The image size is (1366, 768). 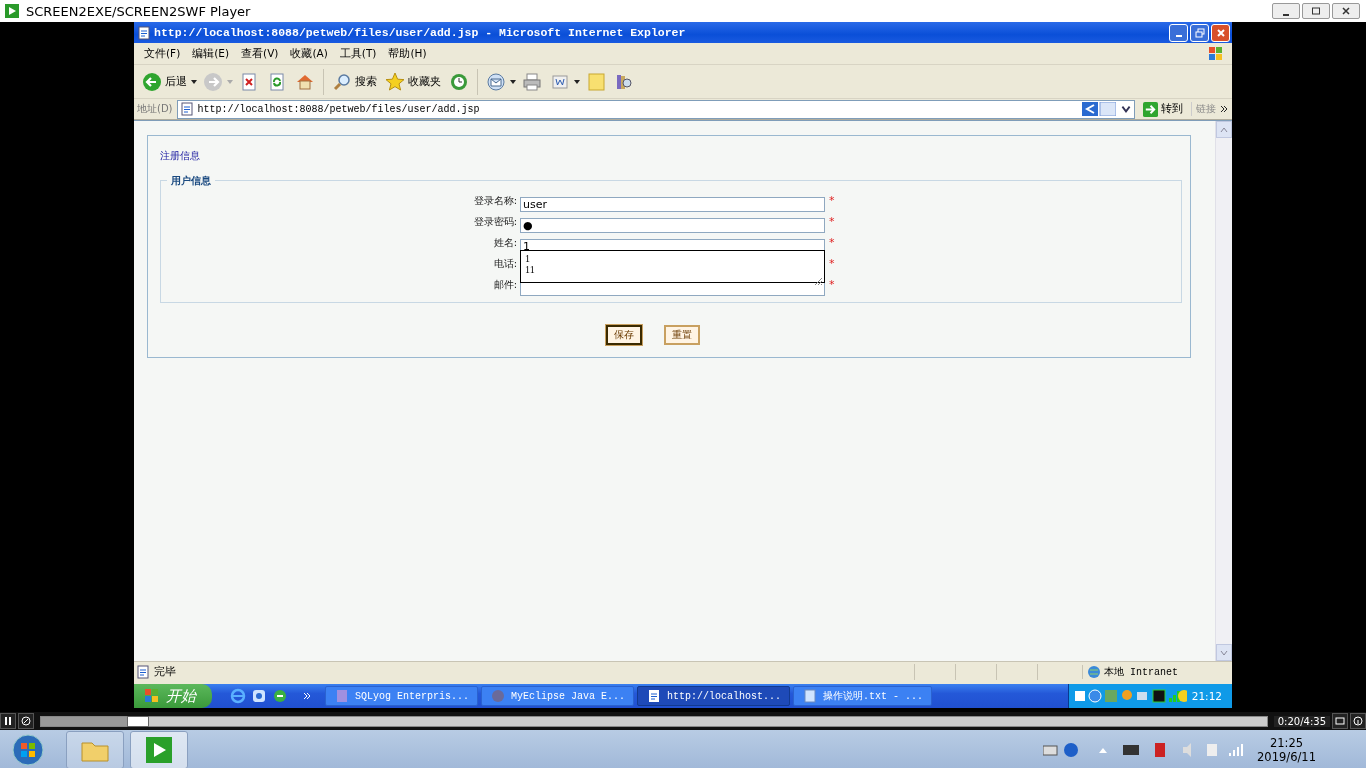 I want to click on close-button, so click(x=1346, y=11).